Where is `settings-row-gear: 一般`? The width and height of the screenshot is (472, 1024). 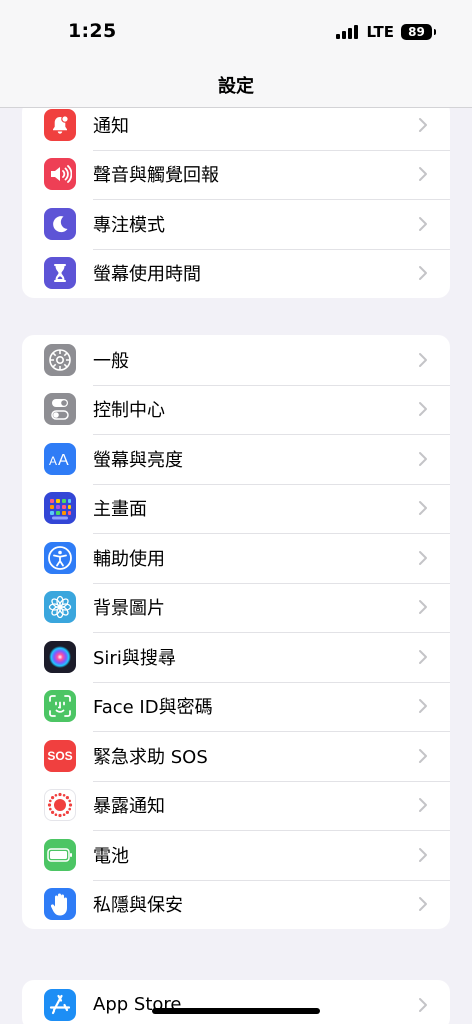
settings-row-gear: 一般 is located at coordinates (236, 360).